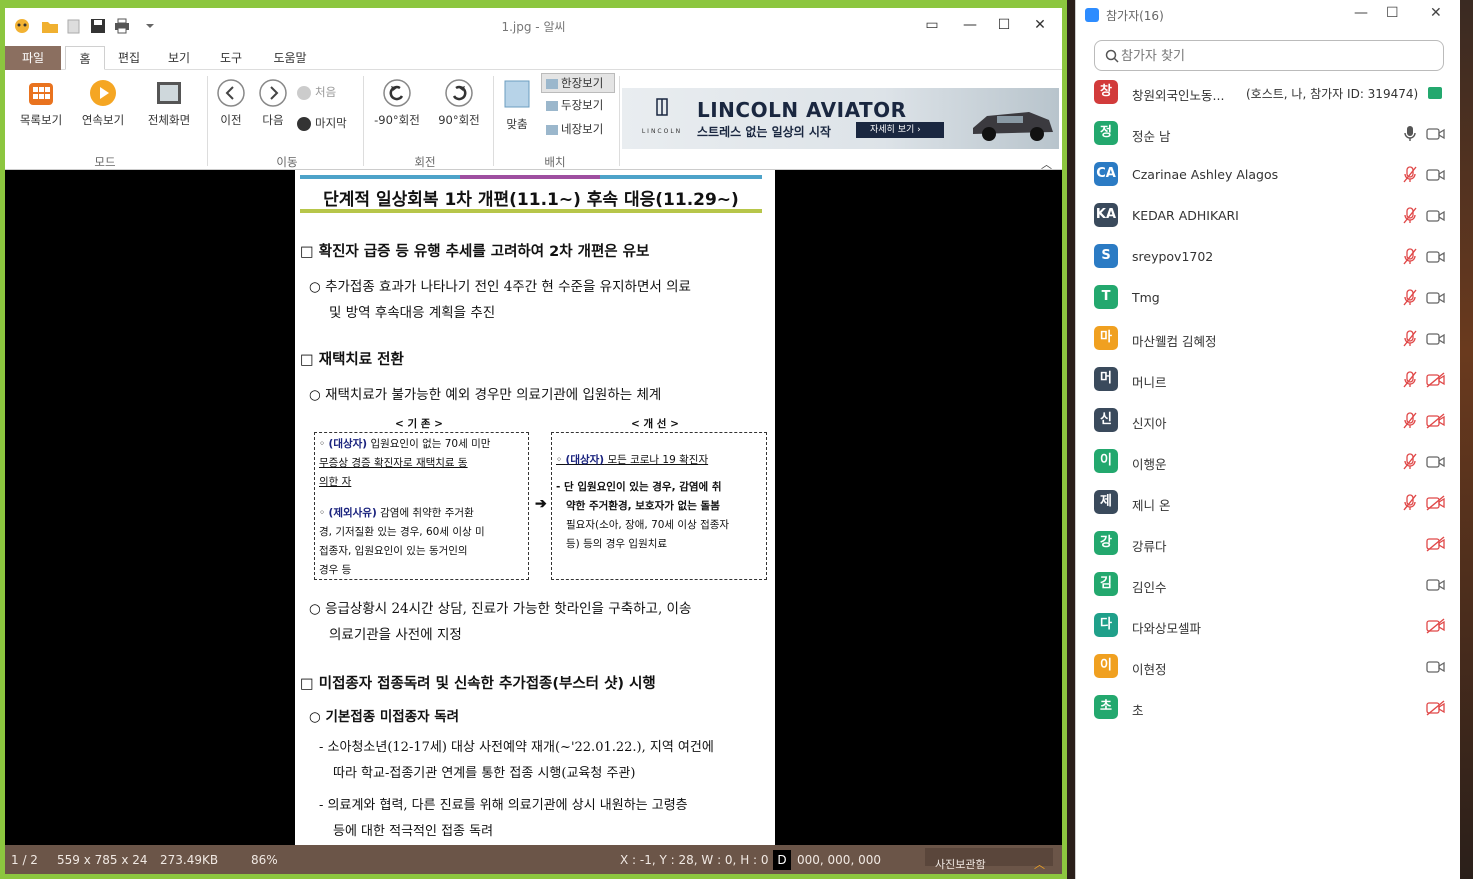 Image resolution: width=1473 pixels, height=879 pixels. What do you see at coordinates (231, 120) in the screenshot?
I see `prev-label: 이전` at bounding box center [231, 120].